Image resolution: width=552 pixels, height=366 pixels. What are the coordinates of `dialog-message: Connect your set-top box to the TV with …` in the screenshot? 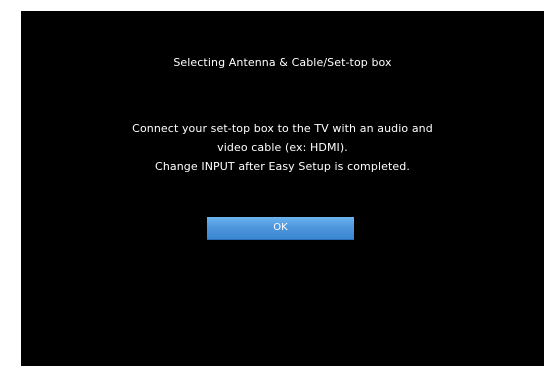 It's located at (282, 147).